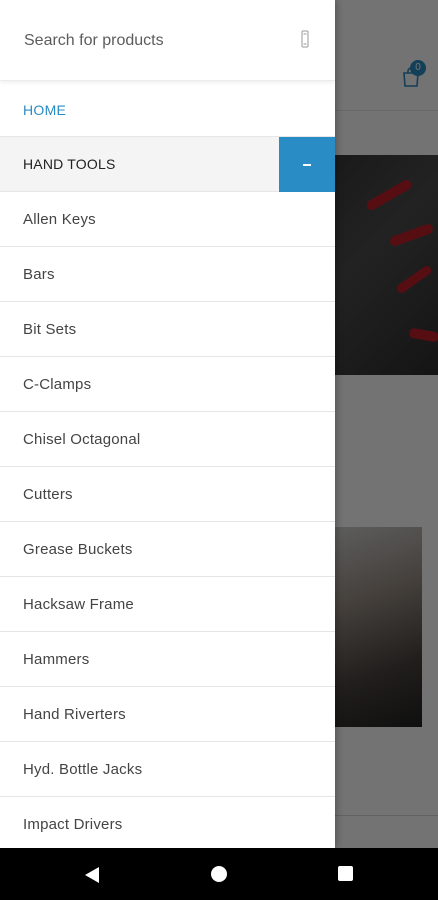 The image size is (438, 900). I want to click on home-icon, so click(219, 874).